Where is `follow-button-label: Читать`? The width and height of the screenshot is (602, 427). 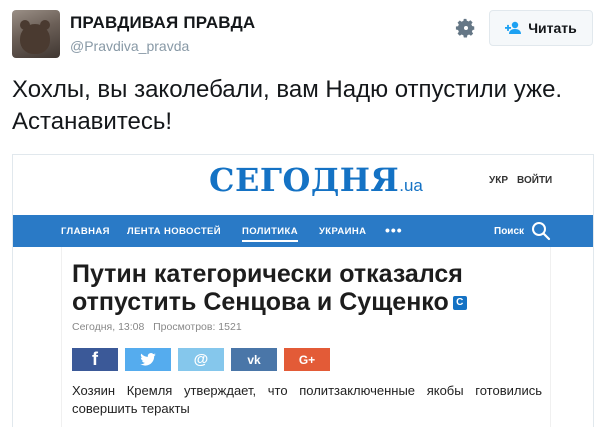
follow-button-label: Читать is located at coordinates (552, 28).